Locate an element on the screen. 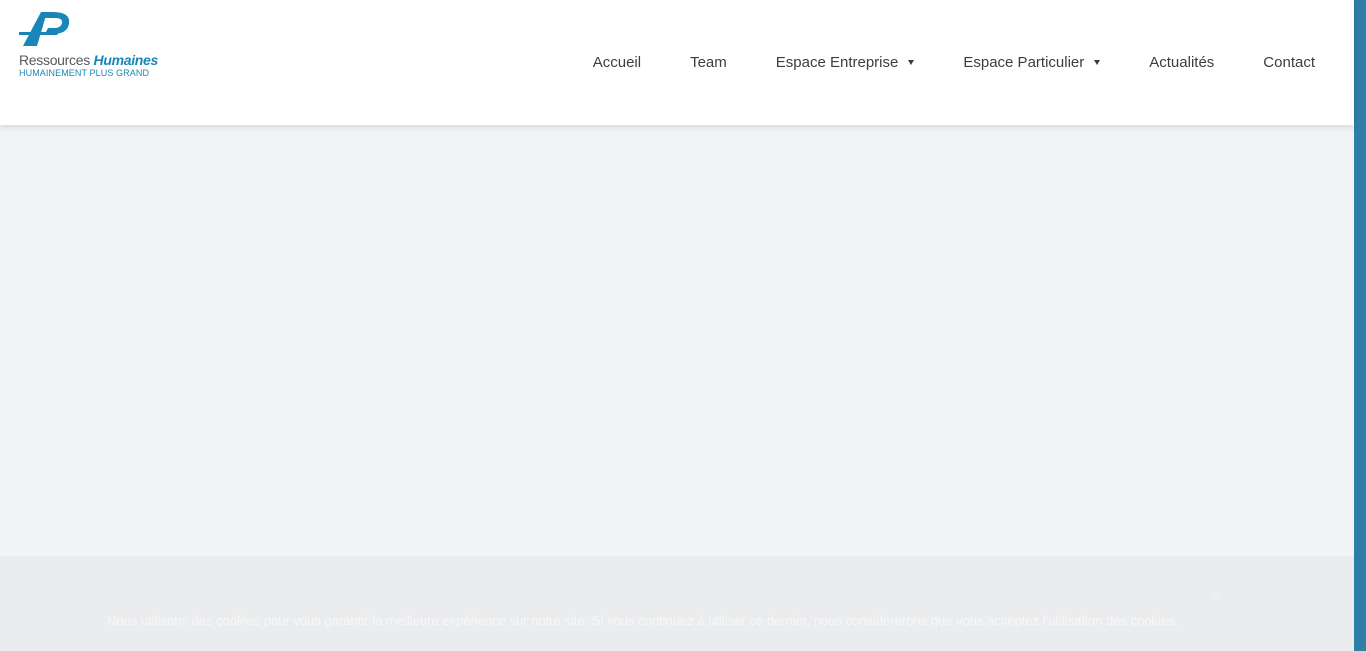  nav-item-label: Actualités is located at coordinates (1182, 62).